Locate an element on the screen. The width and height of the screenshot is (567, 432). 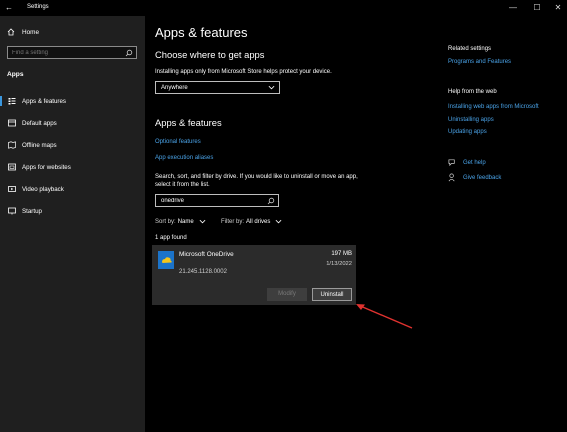
modify-button: Modify is located at coordinates (287, 294).